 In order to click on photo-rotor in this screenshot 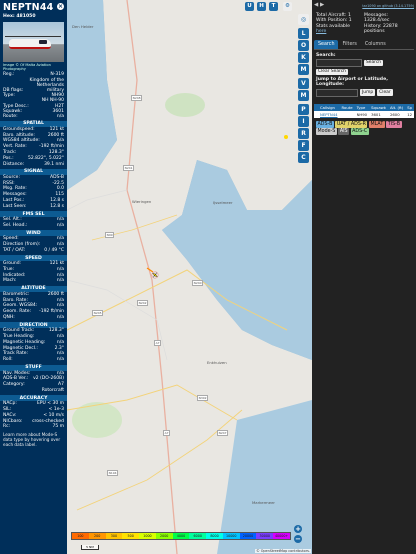, I will do `click(33, 36)`.